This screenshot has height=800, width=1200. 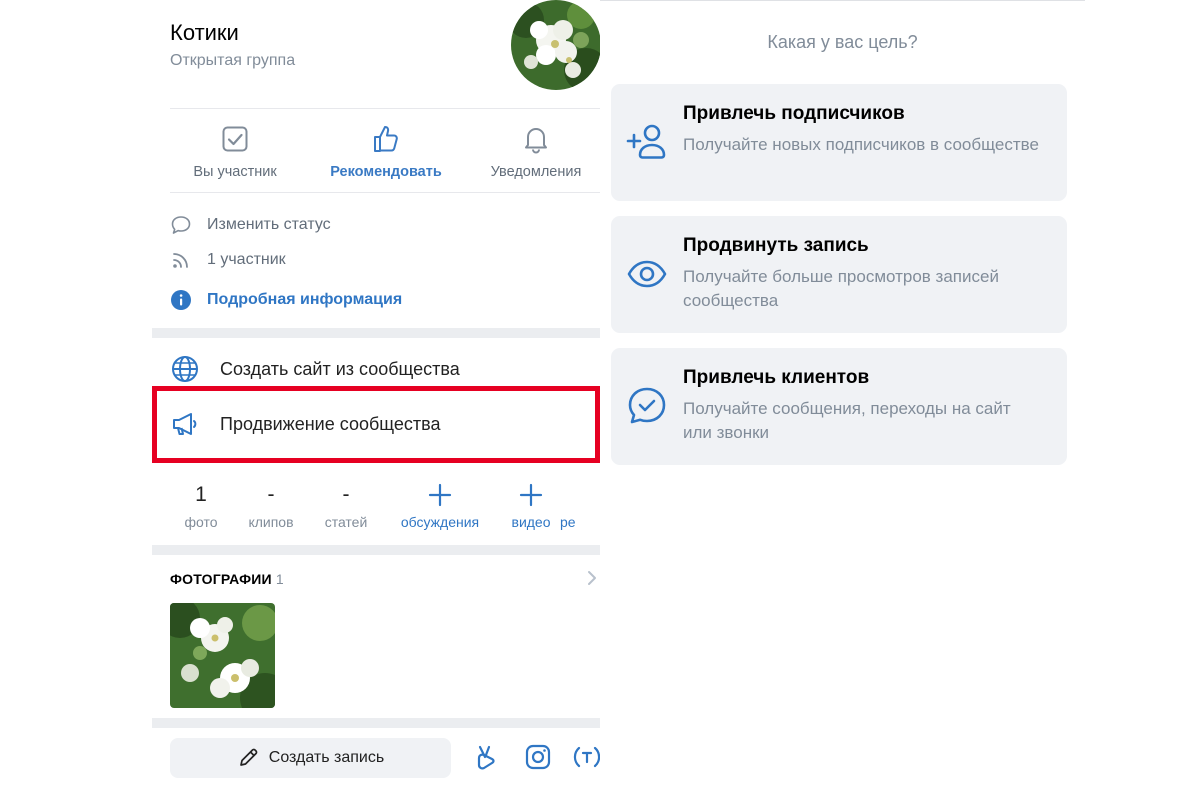 What do you see at coordinates (586, 757) in the screenshot?
I see `broadcast-icon` at bounding box center [586, 757].